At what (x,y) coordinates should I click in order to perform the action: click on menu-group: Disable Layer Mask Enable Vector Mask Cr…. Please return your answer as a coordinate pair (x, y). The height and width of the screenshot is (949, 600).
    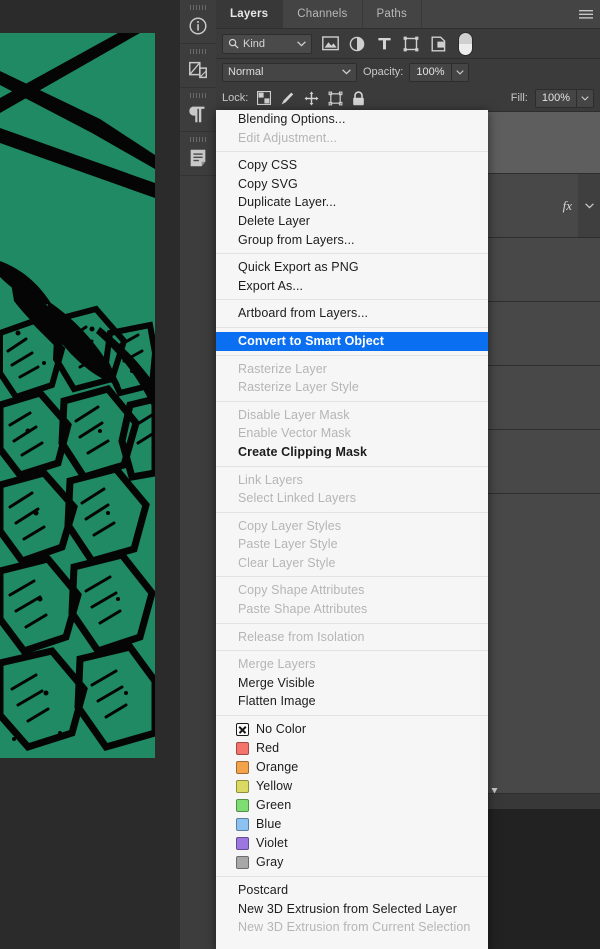
    Looking at the image, I should click on (352, 434).